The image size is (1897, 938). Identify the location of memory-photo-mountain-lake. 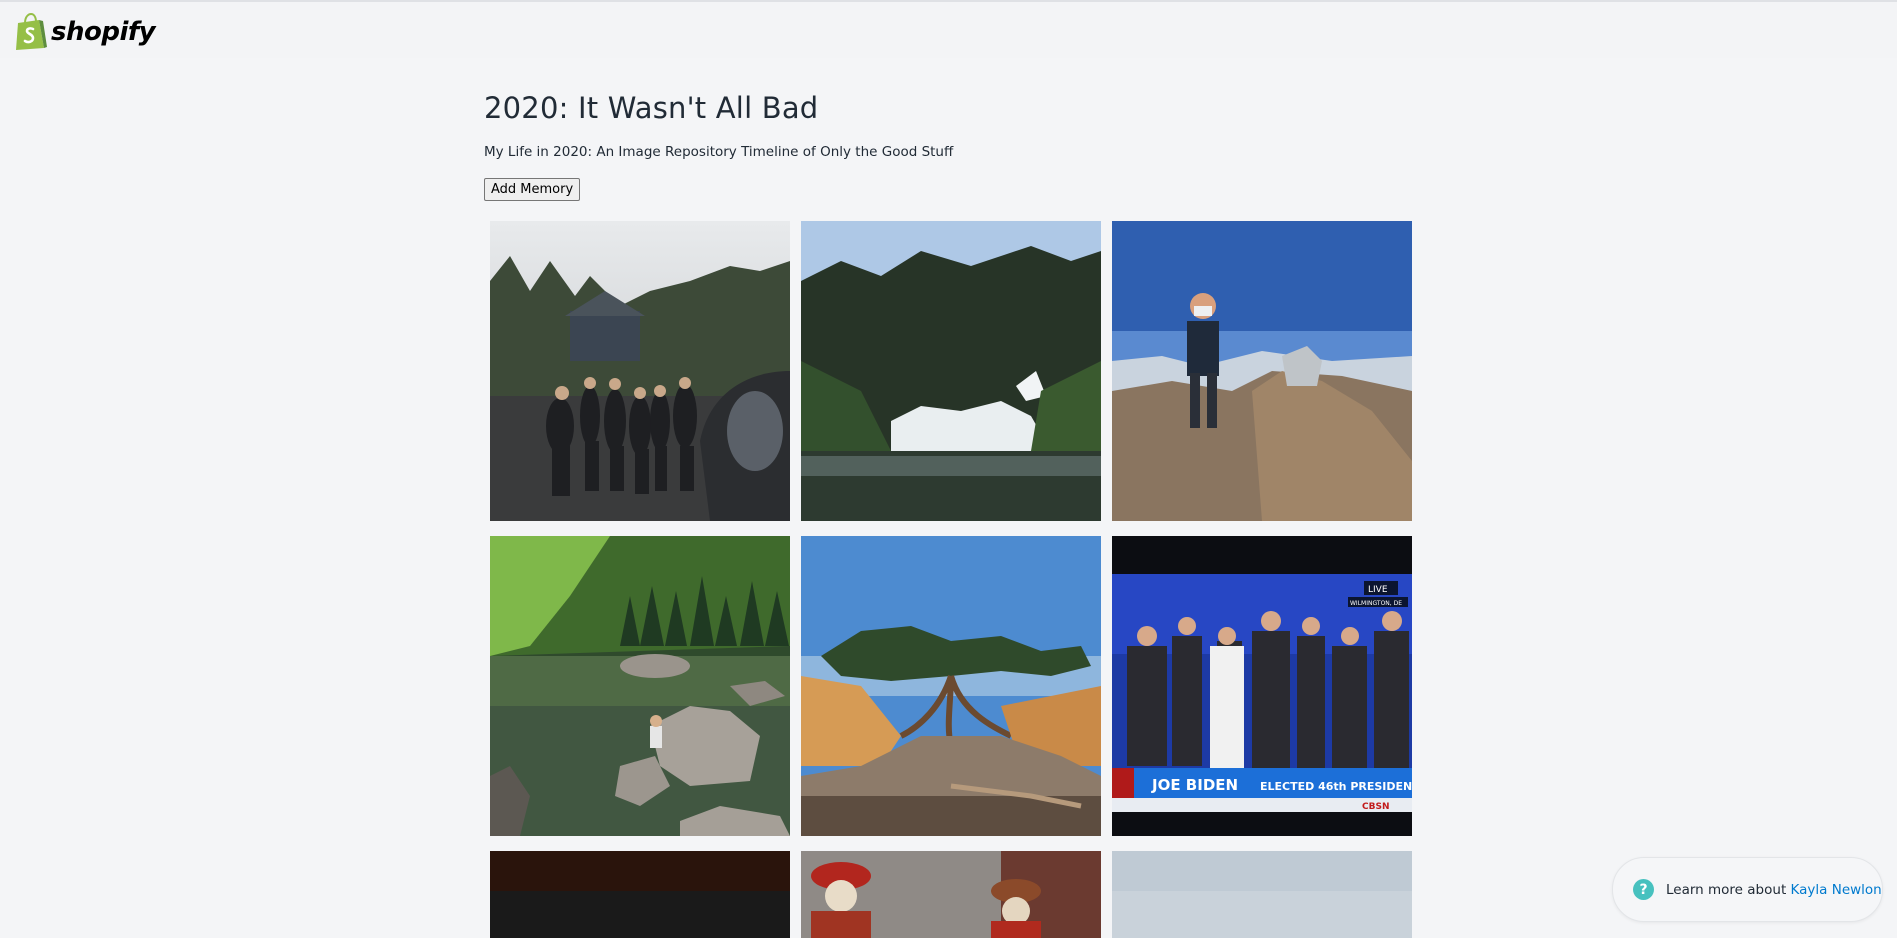
(951, 371).